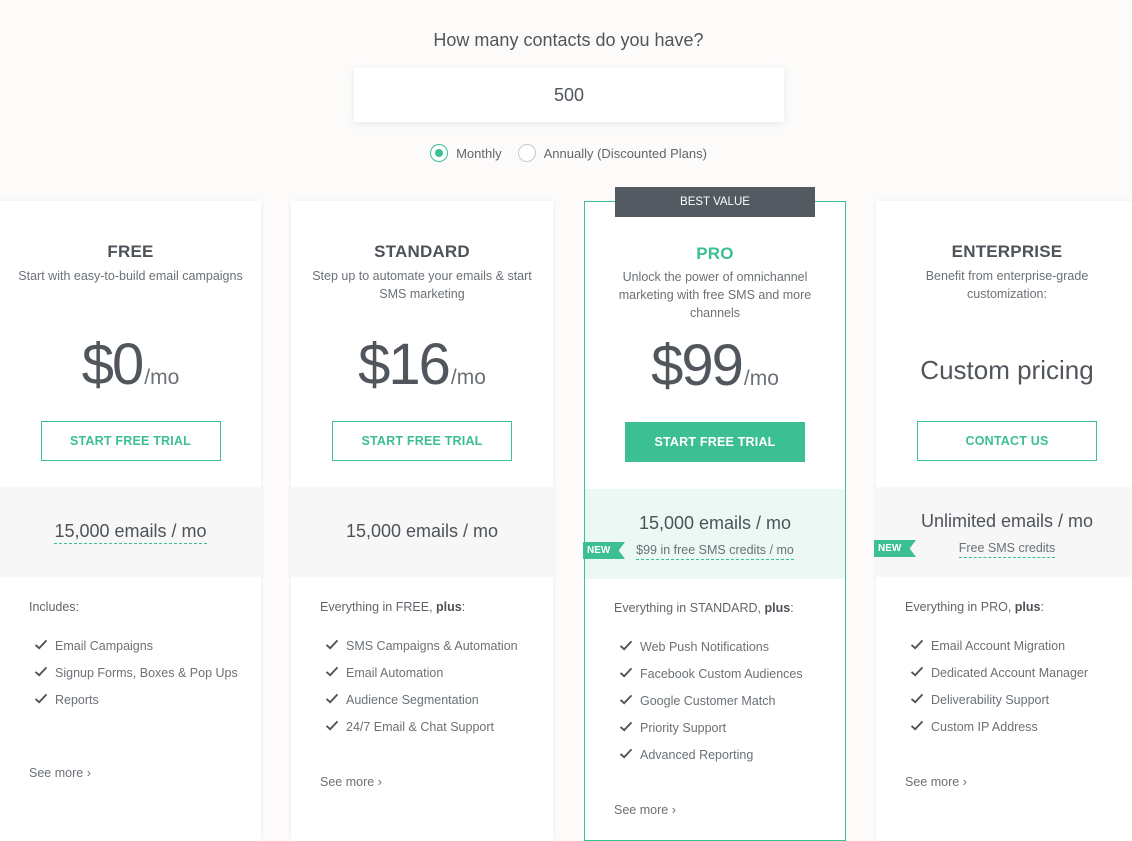 The image size is (1132, 841). I want to click on feature-label: Advanced Reporting, so click(697, 755).